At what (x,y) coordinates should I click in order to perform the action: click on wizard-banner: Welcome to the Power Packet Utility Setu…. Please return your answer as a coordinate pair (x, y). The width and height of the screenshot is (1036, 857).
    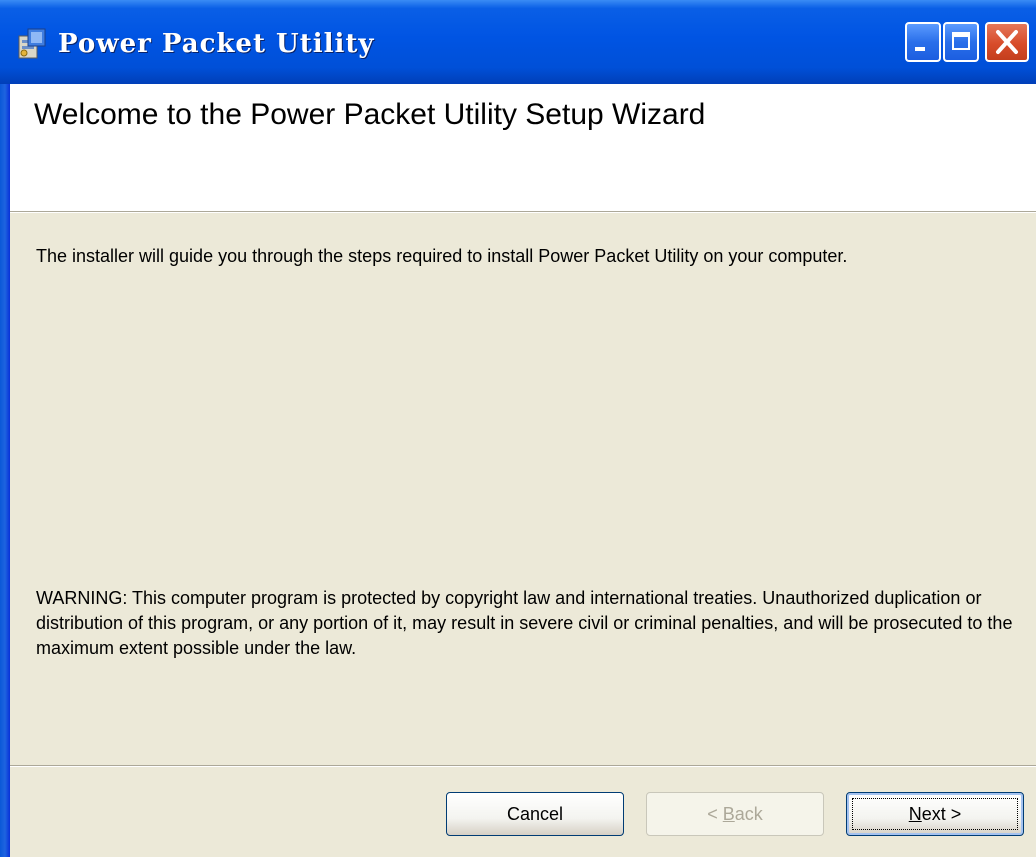
    Looking at the image, I should click on (523, 148).